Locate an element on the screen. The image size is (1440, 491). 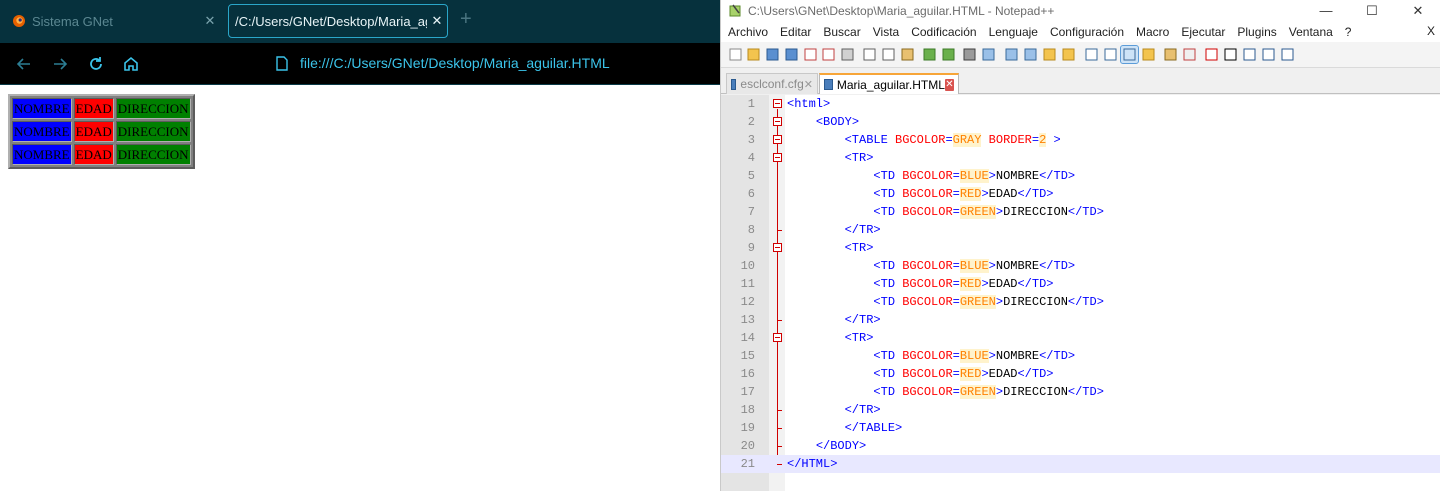
code-text: <TD BGCOLOR=GREEN>DIRECCION</TD> is located at coordinates (988, 212).